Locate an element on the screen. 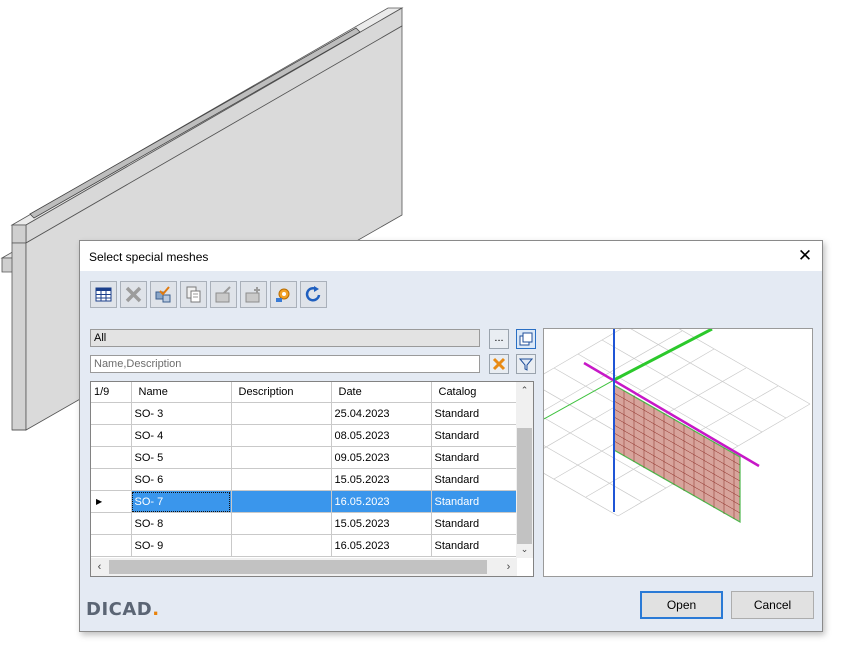 The image size is (845, 652). table-row: SO- 8 15.05.2023 Standard is located at coordinates (305, 524).